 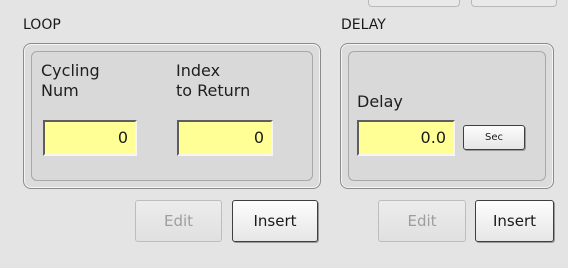 I want to click on cycling-num-field: 0, so click(x=90, y=138).